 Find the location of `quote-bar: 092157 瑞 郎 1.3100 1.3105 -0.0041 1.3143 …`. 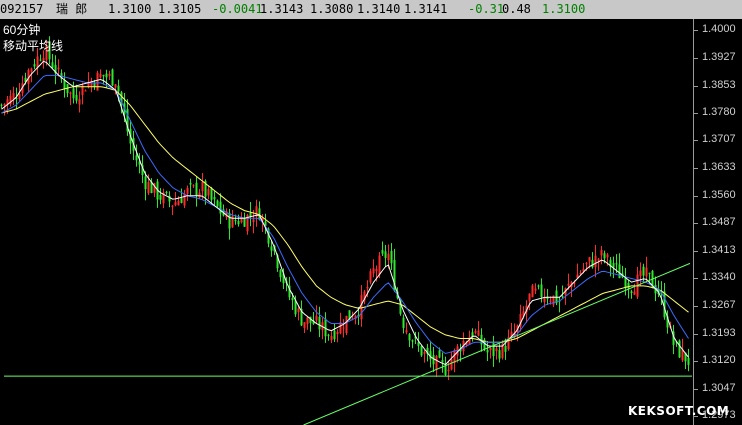

quote-bar: 092157 瑞 郎 1.3100 1.3105 -0.0041 1.3143 … is located at coordinates (371, 9).